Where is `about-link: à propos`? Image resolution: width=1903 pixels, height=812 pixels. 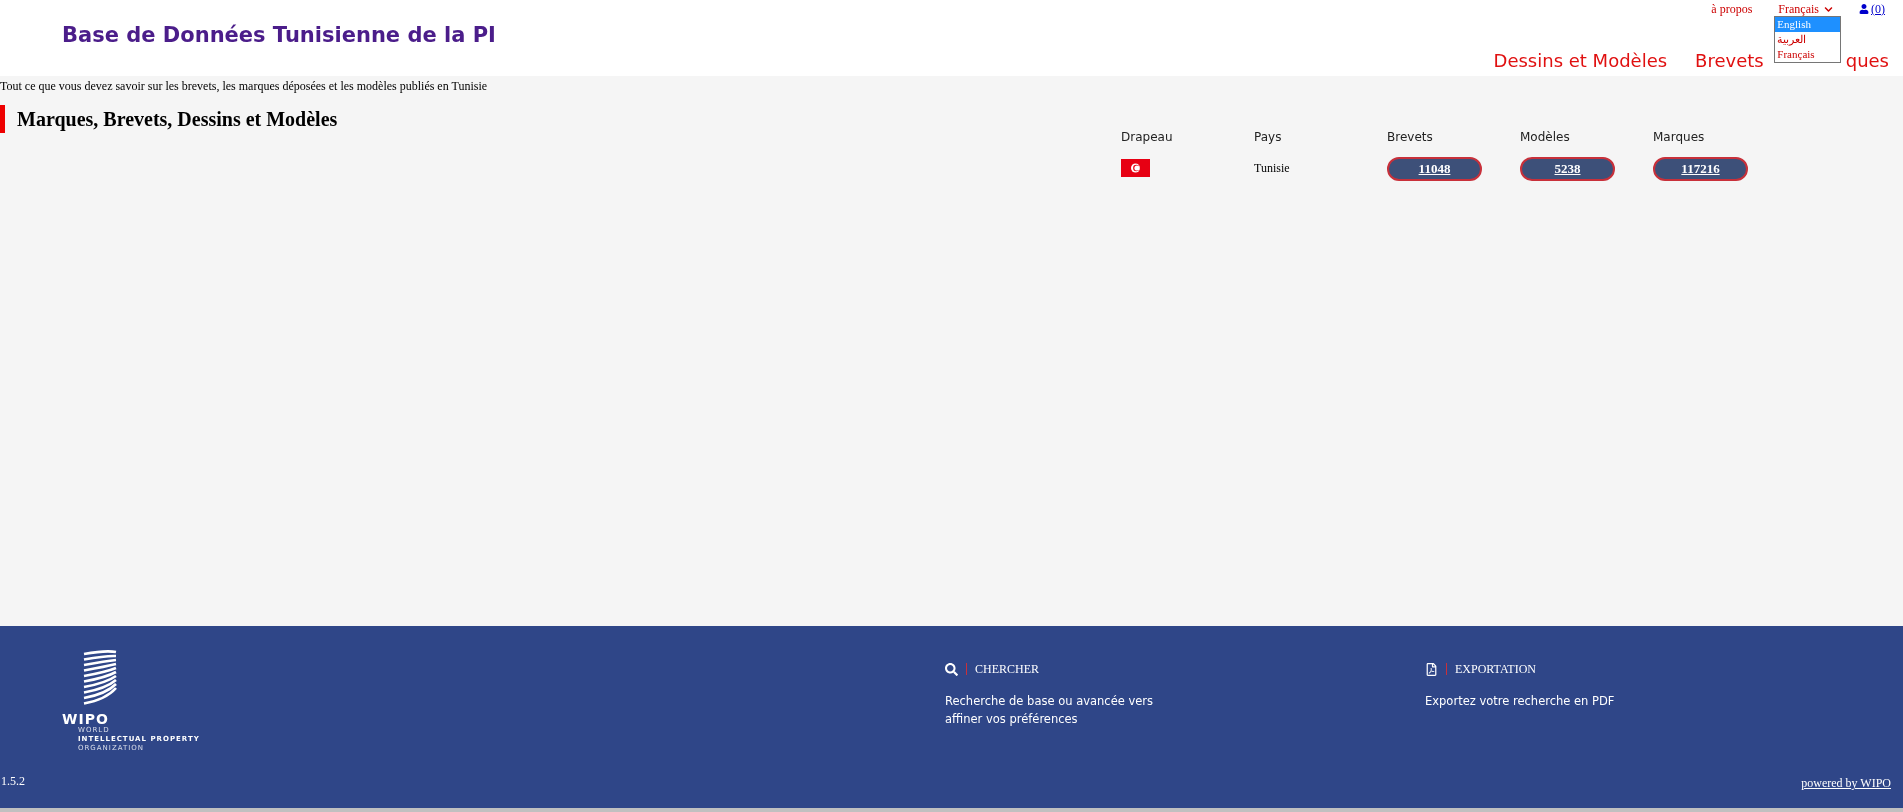 about-link: à propos is located at coordinates (1732, 9).